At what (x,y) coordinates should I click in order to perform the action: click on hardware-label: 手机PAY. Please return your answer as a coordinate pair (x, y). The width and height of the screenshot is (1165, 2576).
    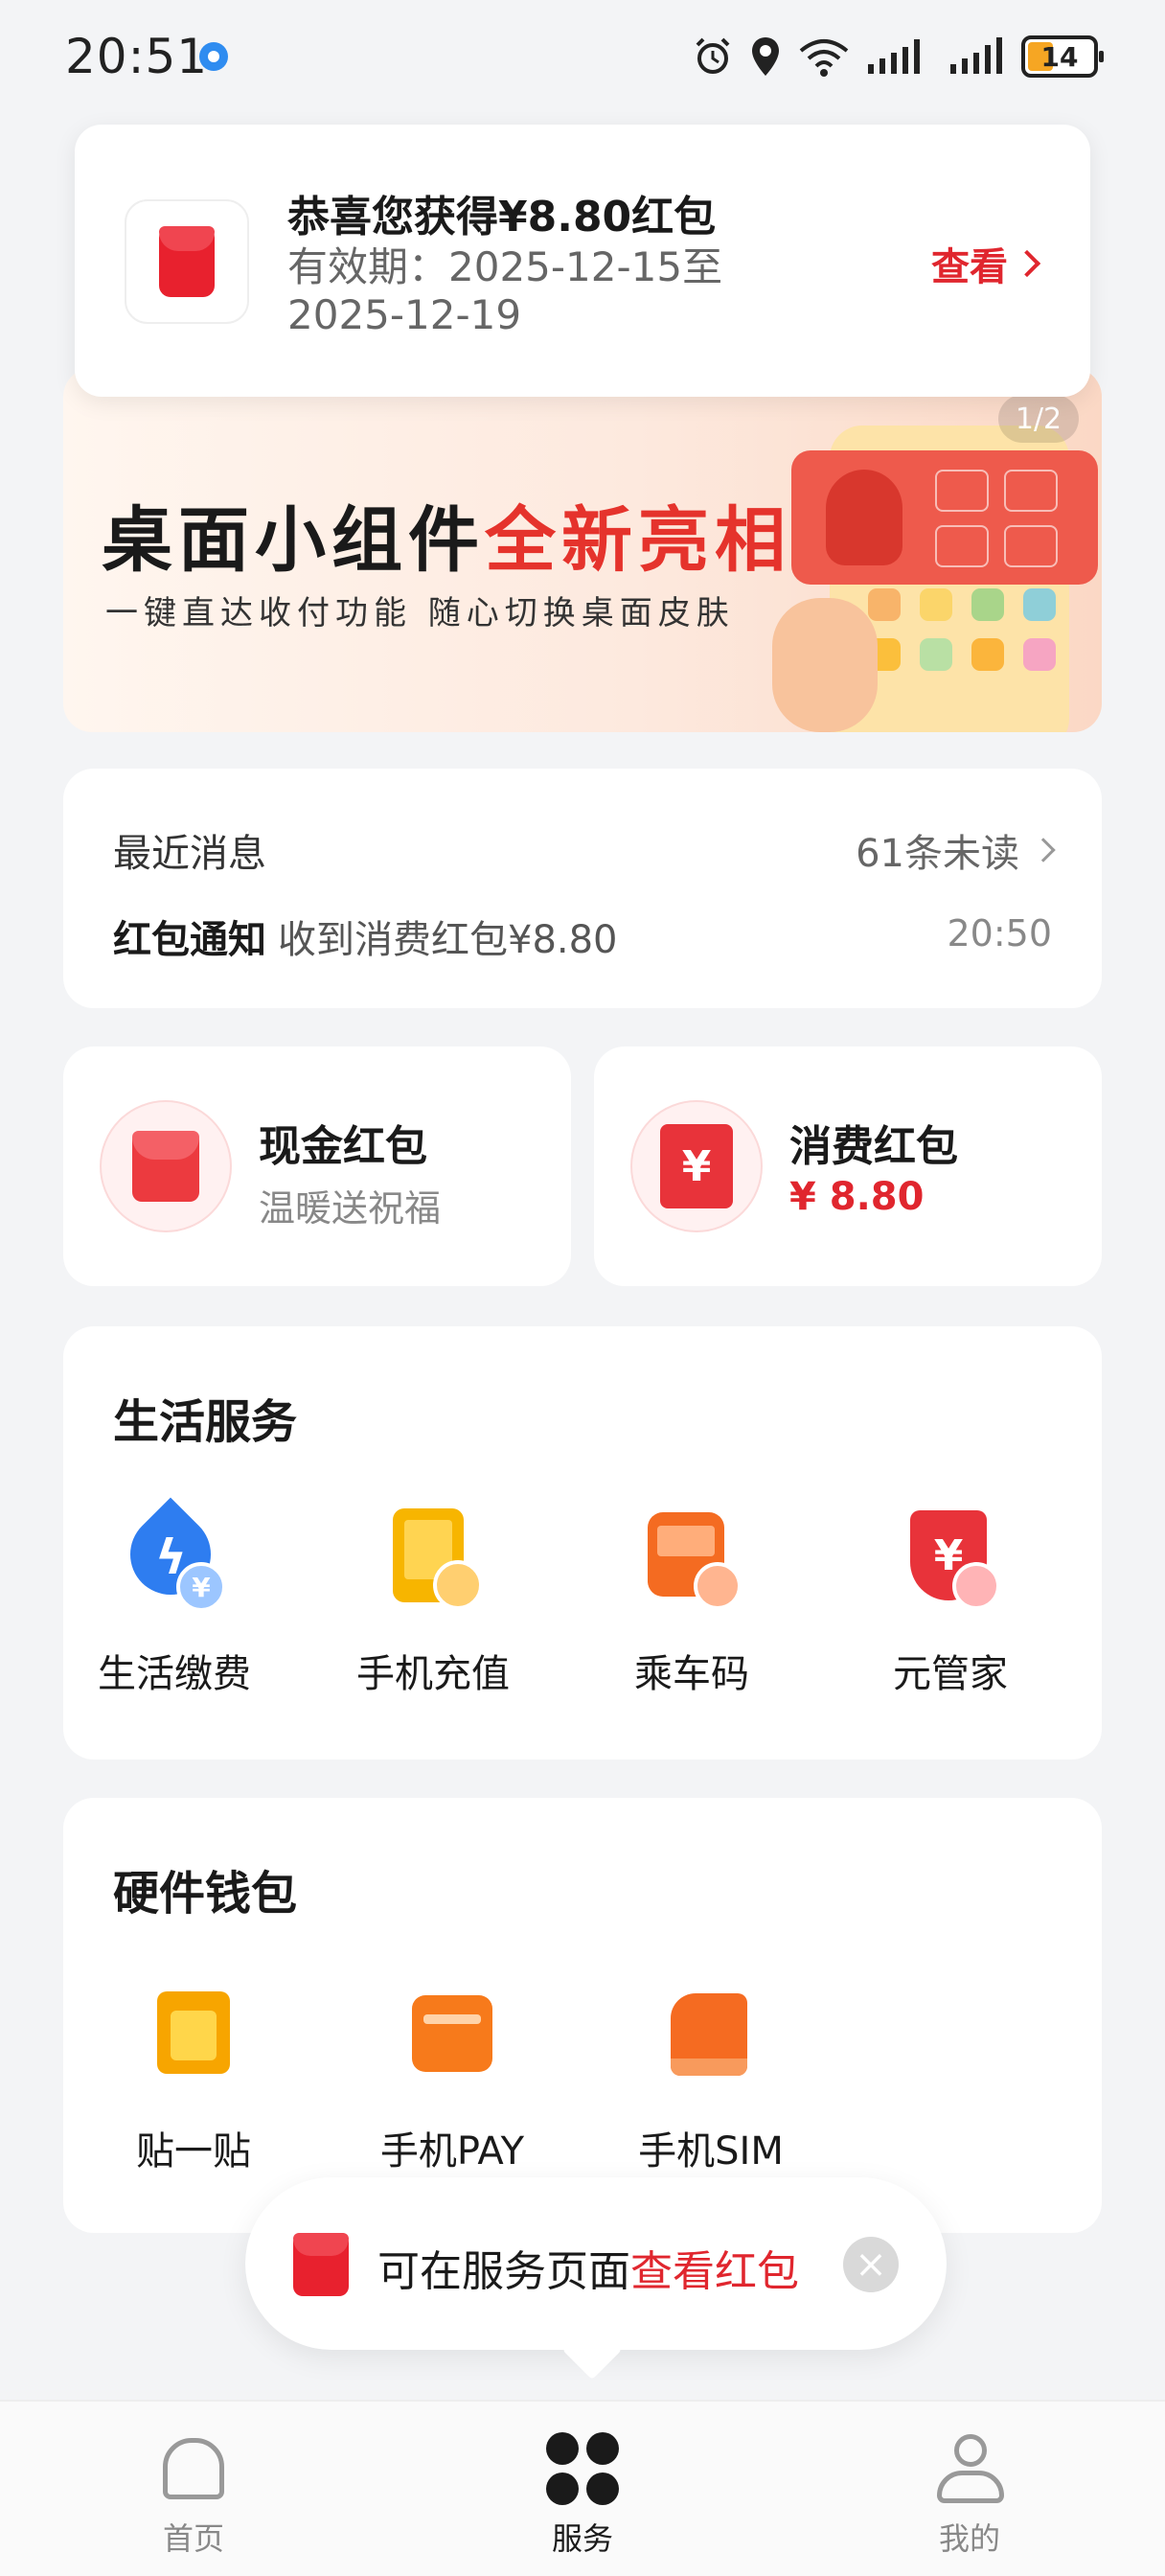
    Looking at the image, I should click on (452, 2151).